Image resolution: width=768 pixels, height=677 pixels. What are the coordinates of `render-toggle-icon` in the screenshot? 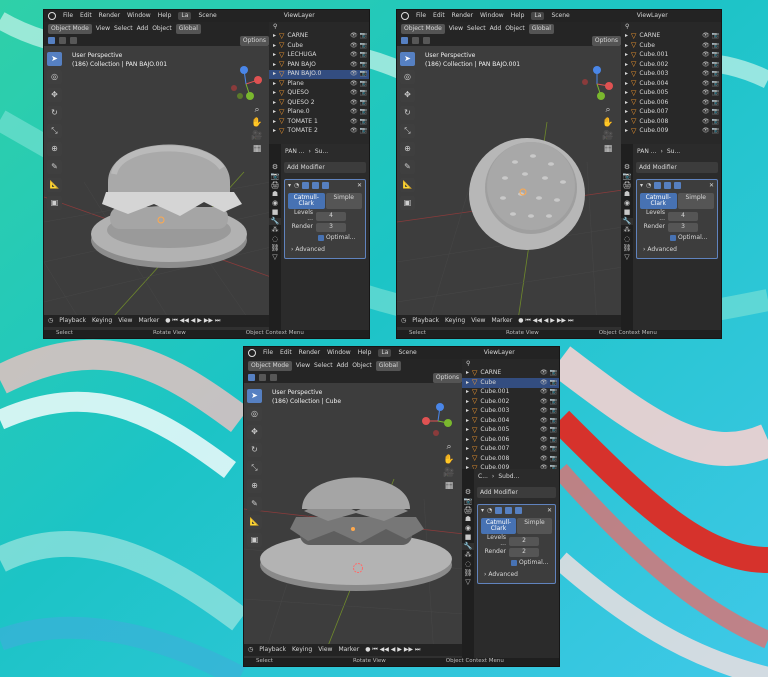 It's located at (326, 185).